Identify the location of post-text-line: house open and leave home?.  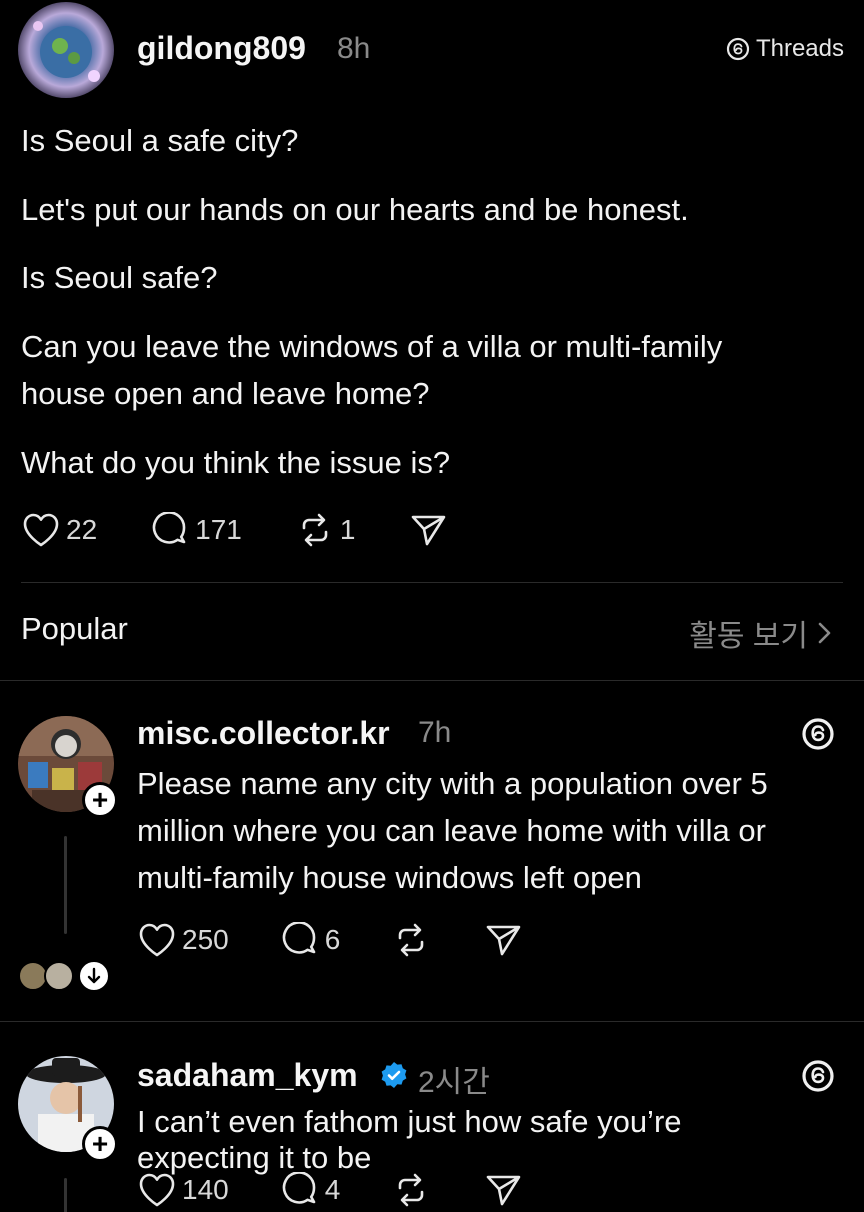
(225, 393).